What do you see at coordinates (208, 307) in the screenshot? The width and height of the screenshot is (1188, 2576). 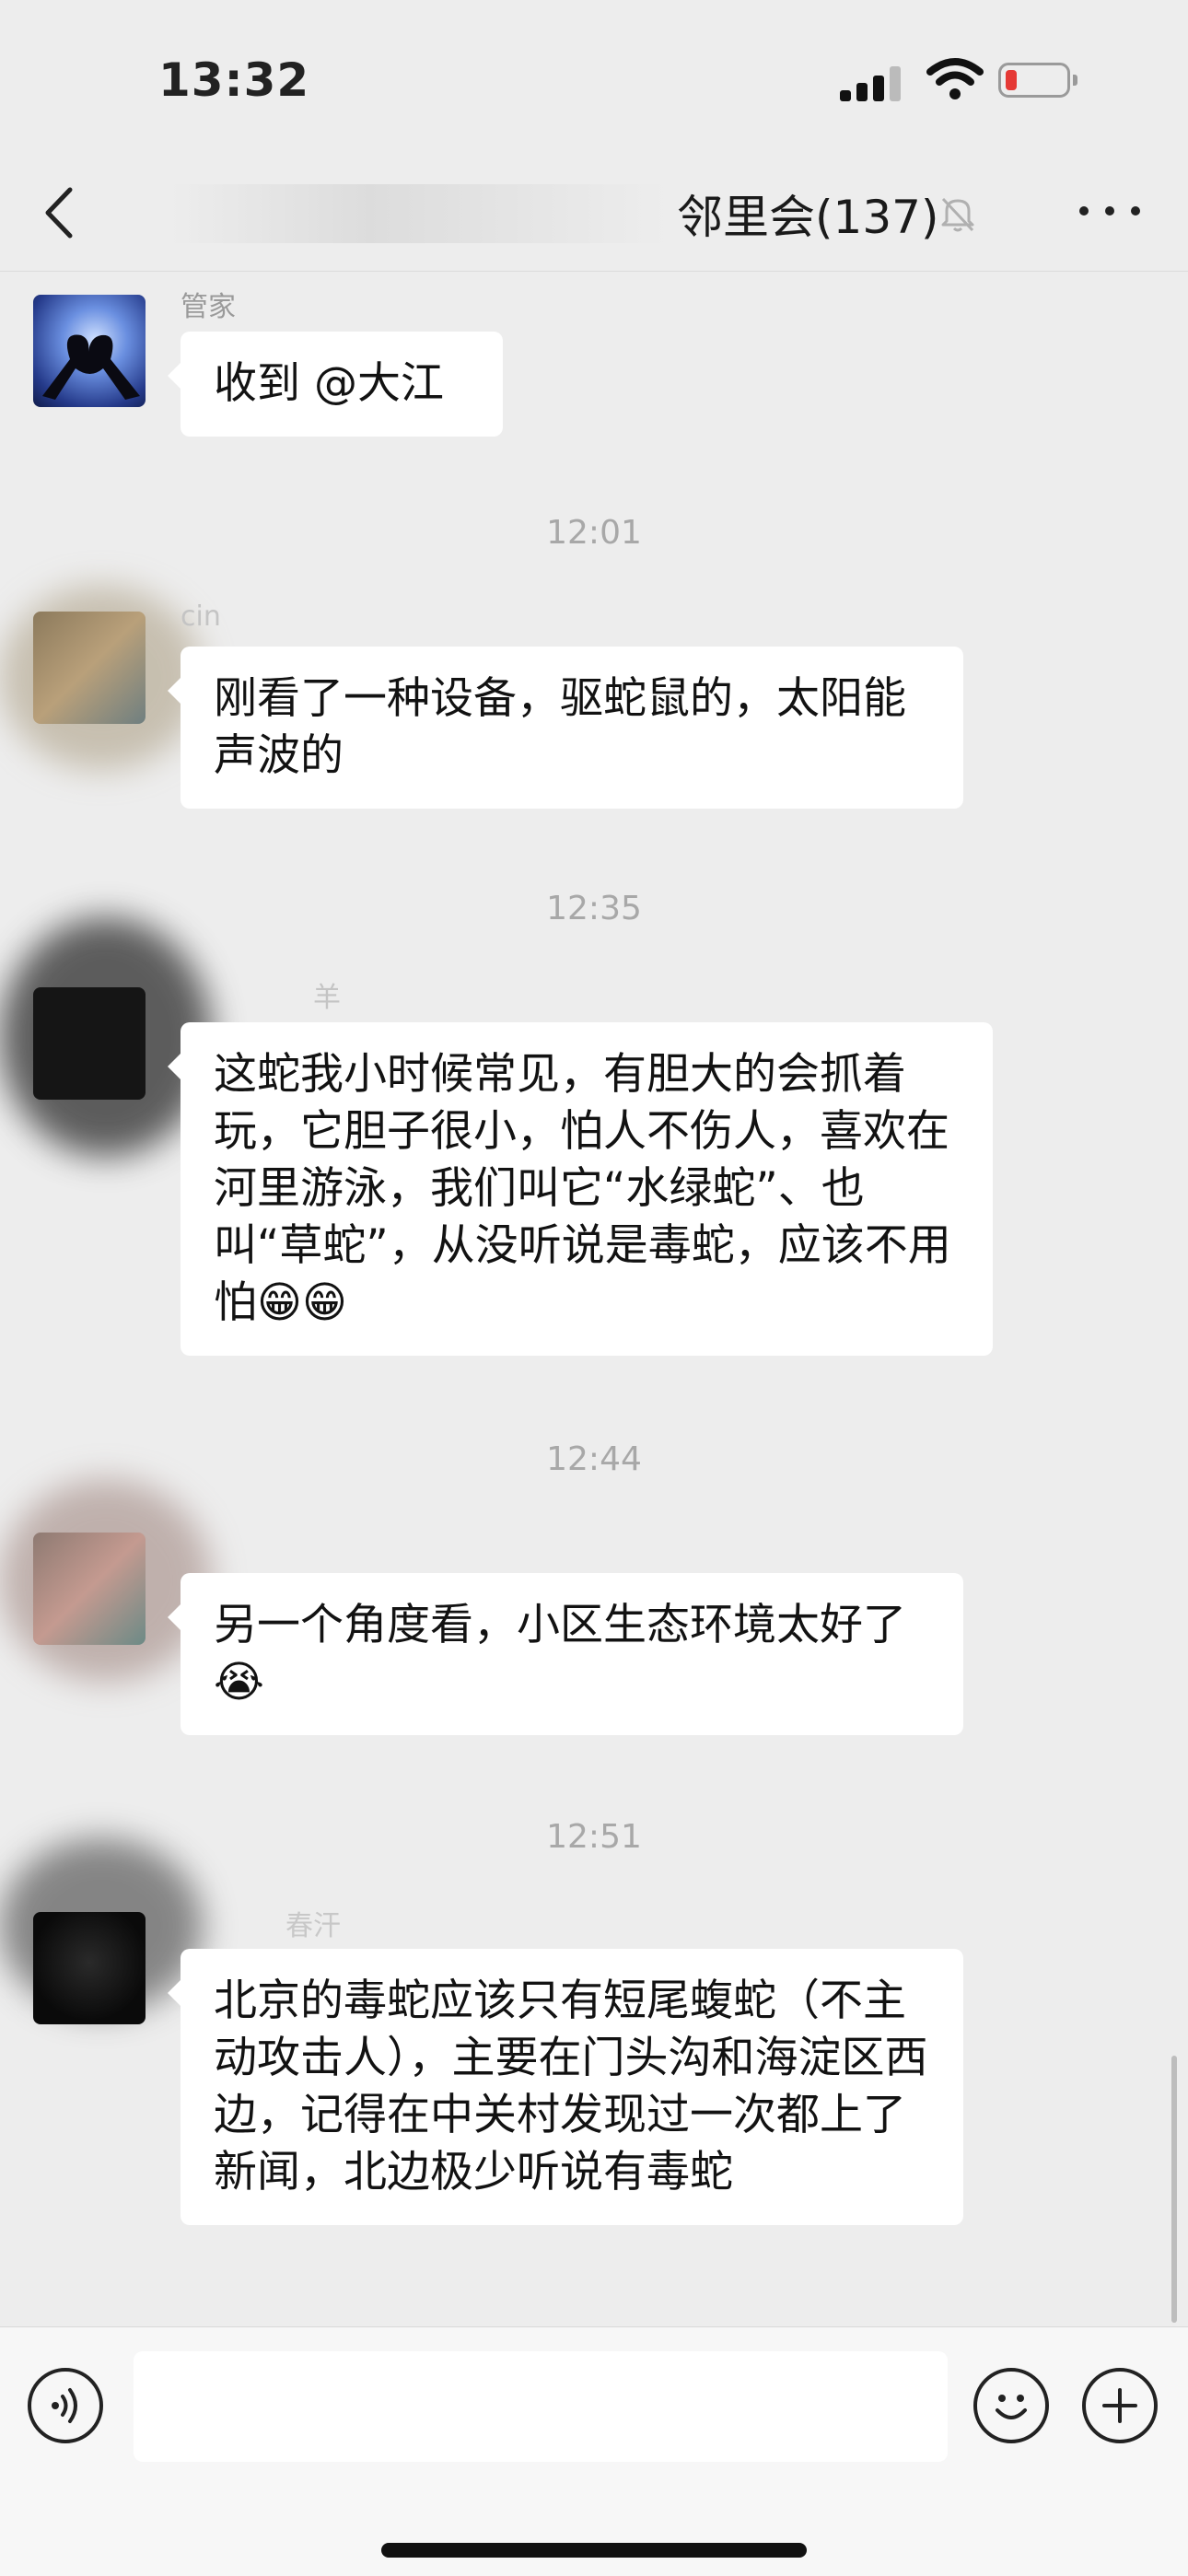 I see `sender-name: 管家` at bounding box center [208, 307].